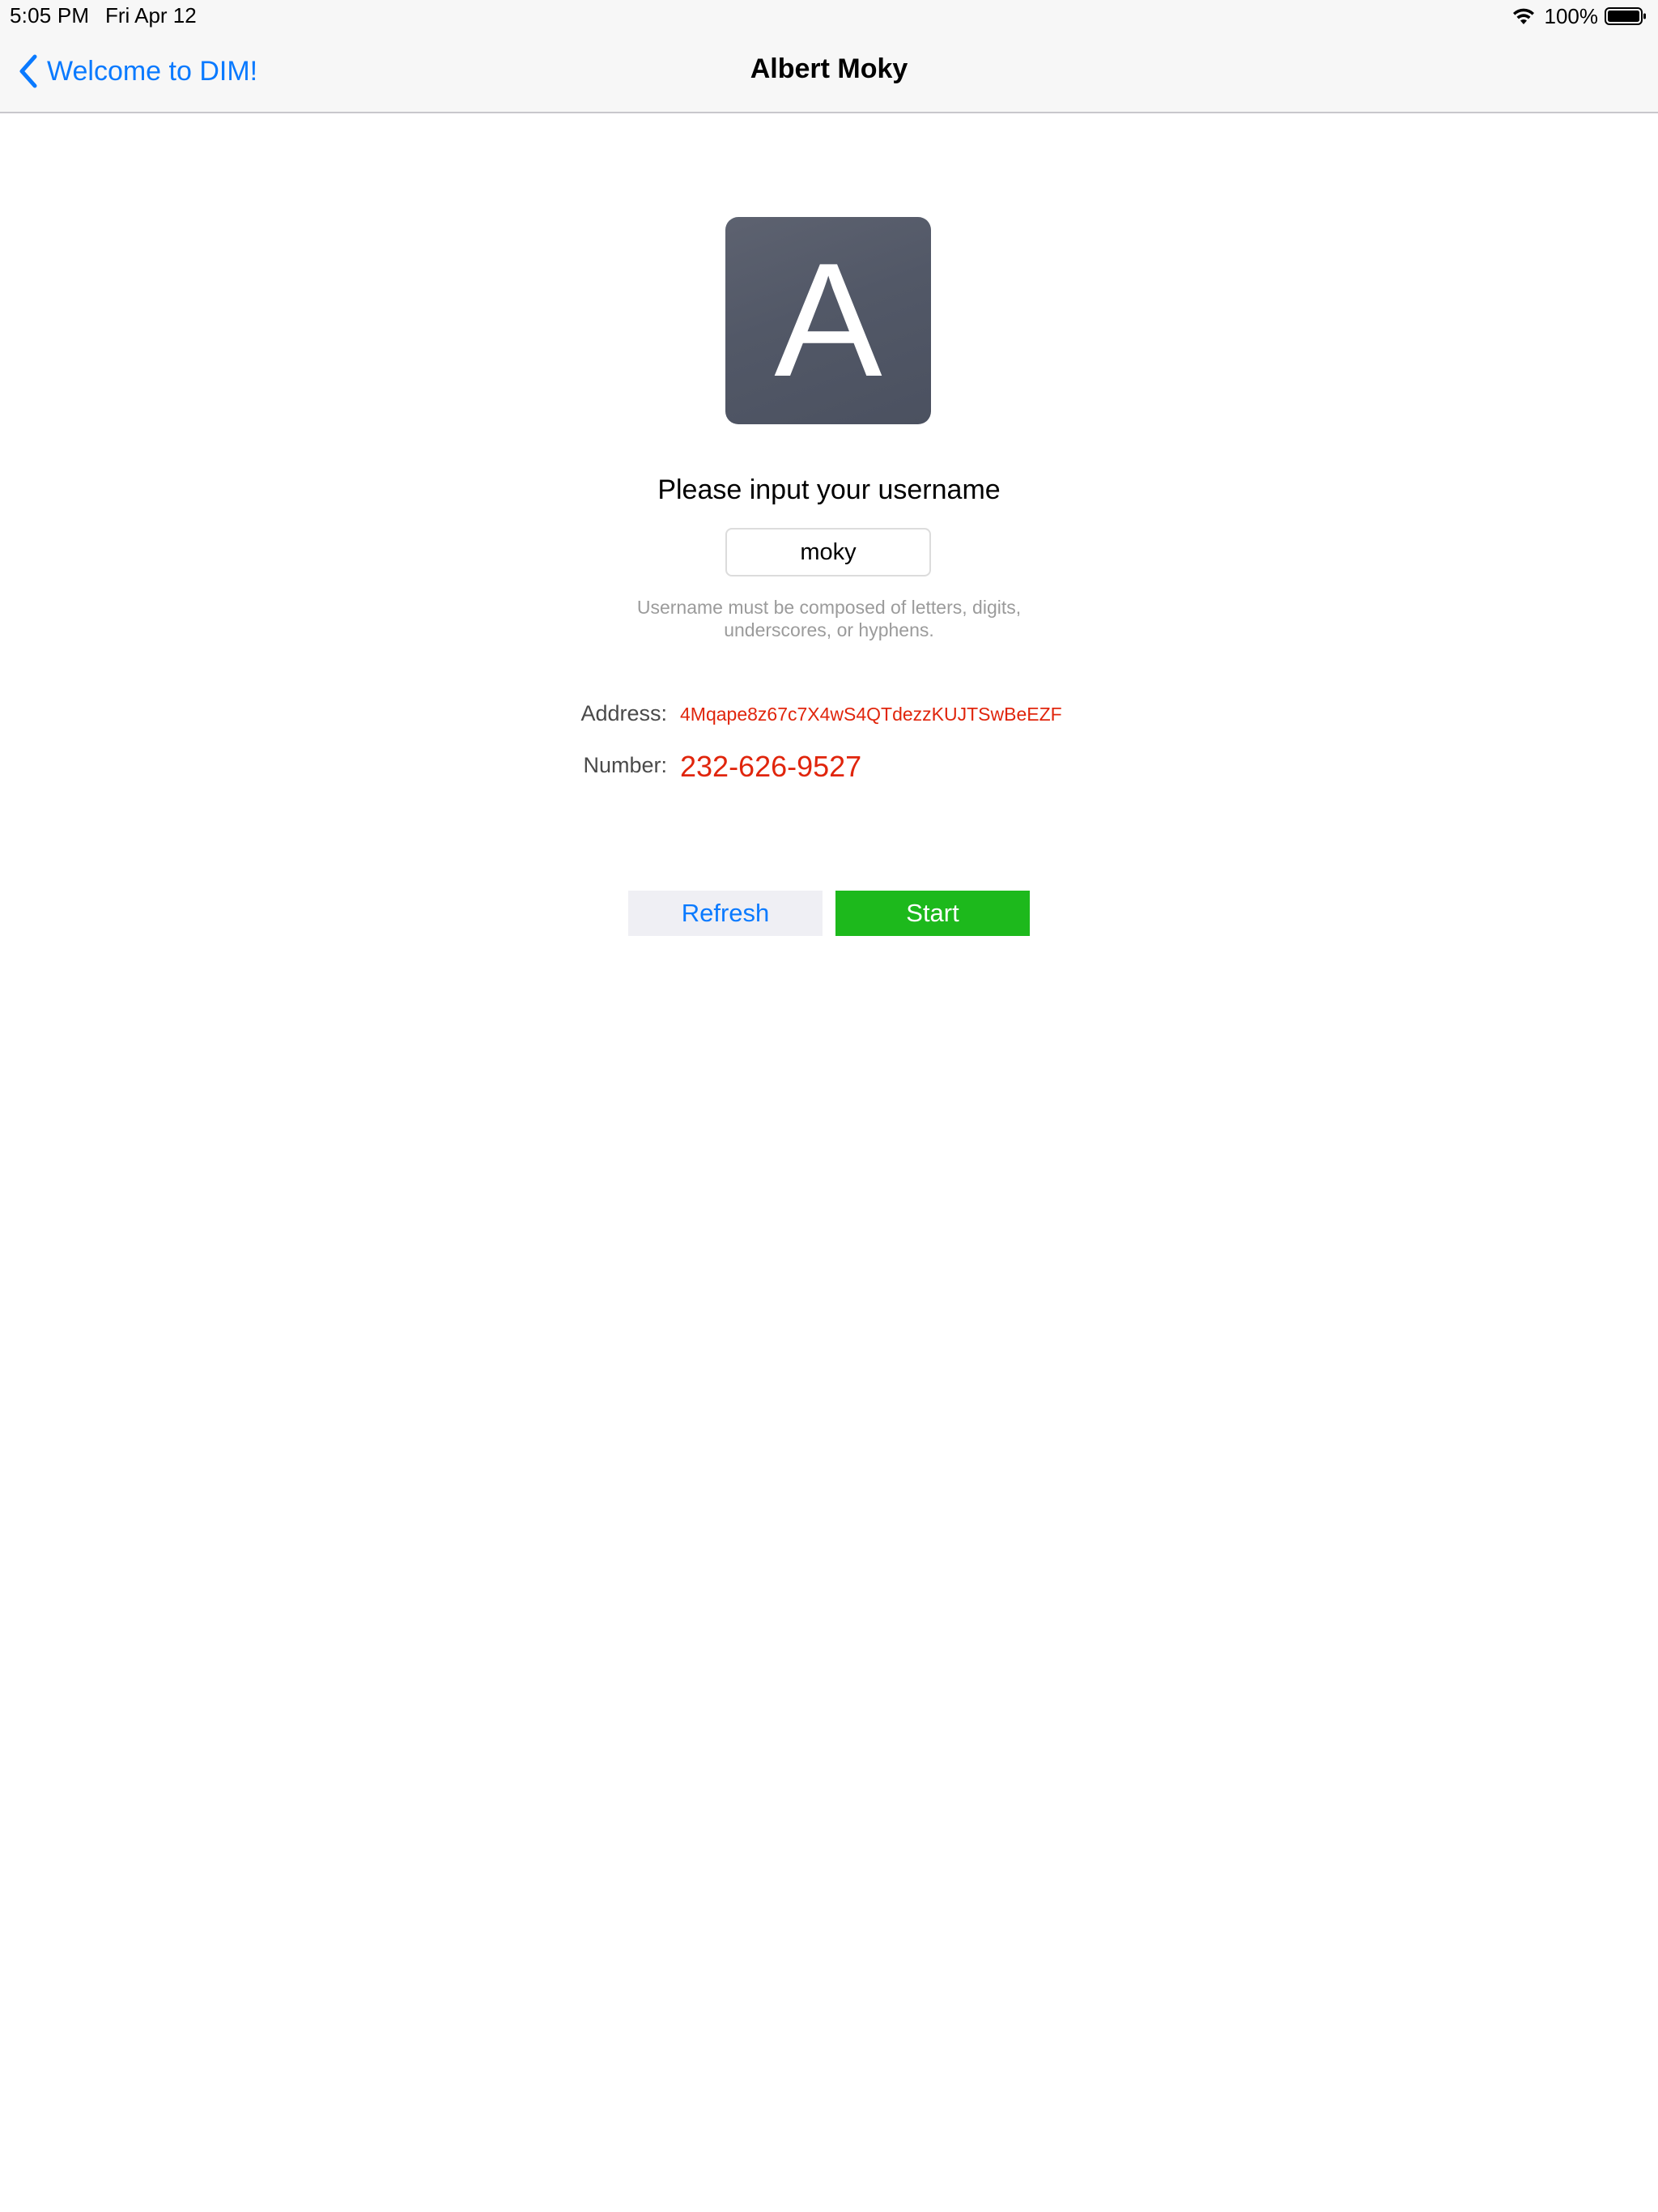  Describe the element at coordinates (829, 68) in the screenshot. I see `page-title: Albert Moky` at that location.